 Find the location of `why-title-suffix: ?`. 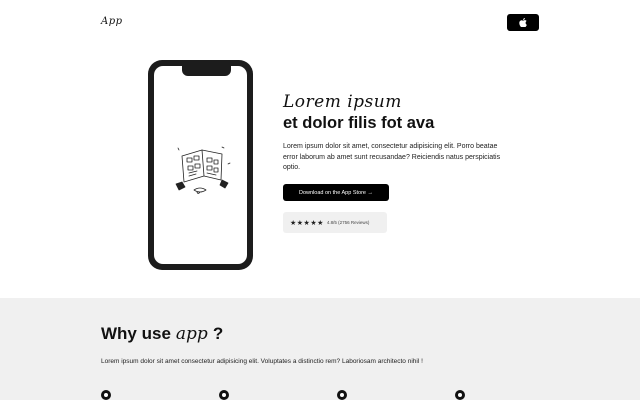

why-title-suffix: ? is located at coordinates (218, 333).